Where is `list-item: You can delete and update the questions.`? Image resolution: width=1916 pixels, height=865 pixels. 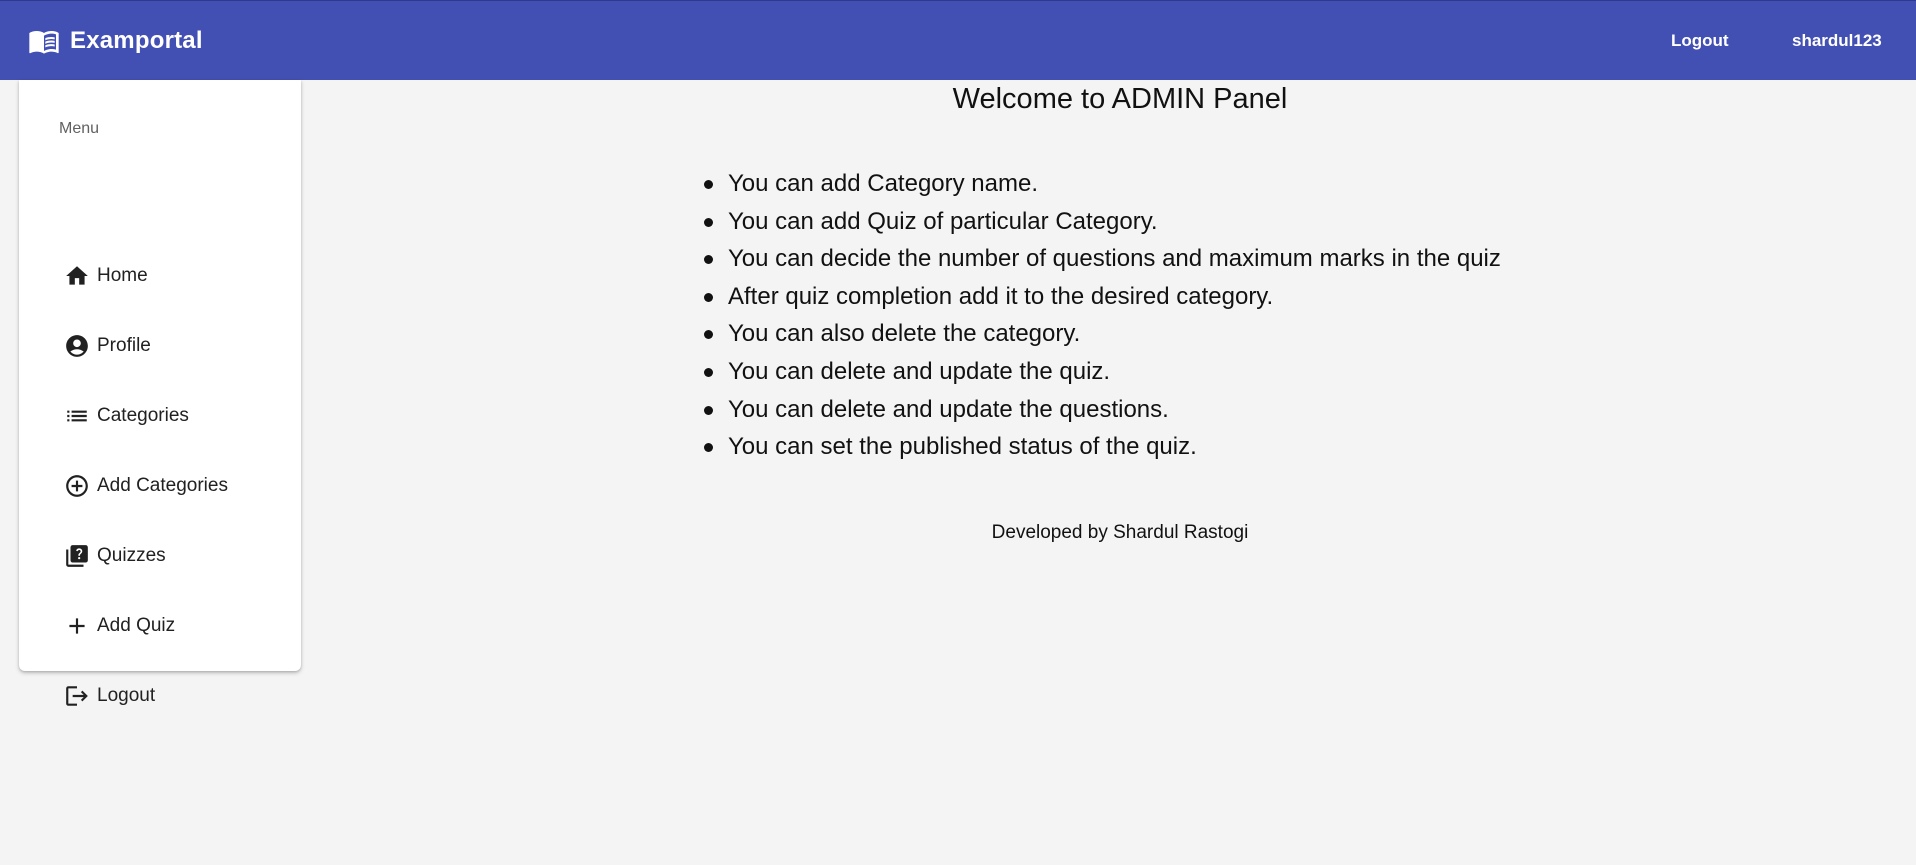 list-item: You can delete and update the questions. is located at coordinates (1102, 410).